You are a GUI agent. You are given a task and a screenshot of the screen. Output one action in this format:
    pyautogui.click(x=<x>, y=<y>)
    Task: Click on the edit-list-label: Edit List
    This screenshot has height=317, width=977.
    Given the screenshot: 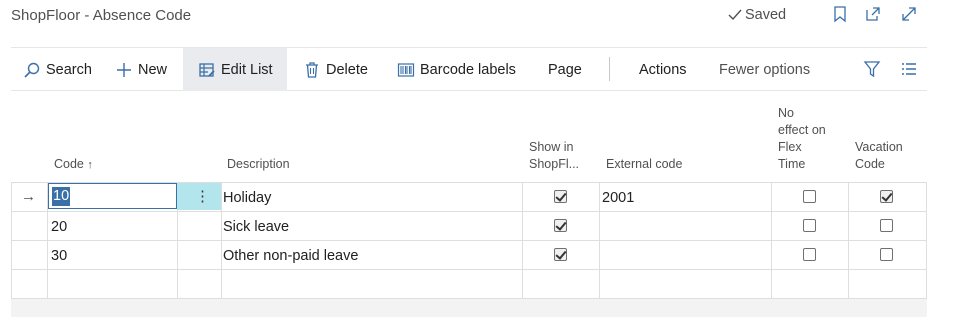 What is the action you would take?
    pyautogui.click(x=247, y=69)
    